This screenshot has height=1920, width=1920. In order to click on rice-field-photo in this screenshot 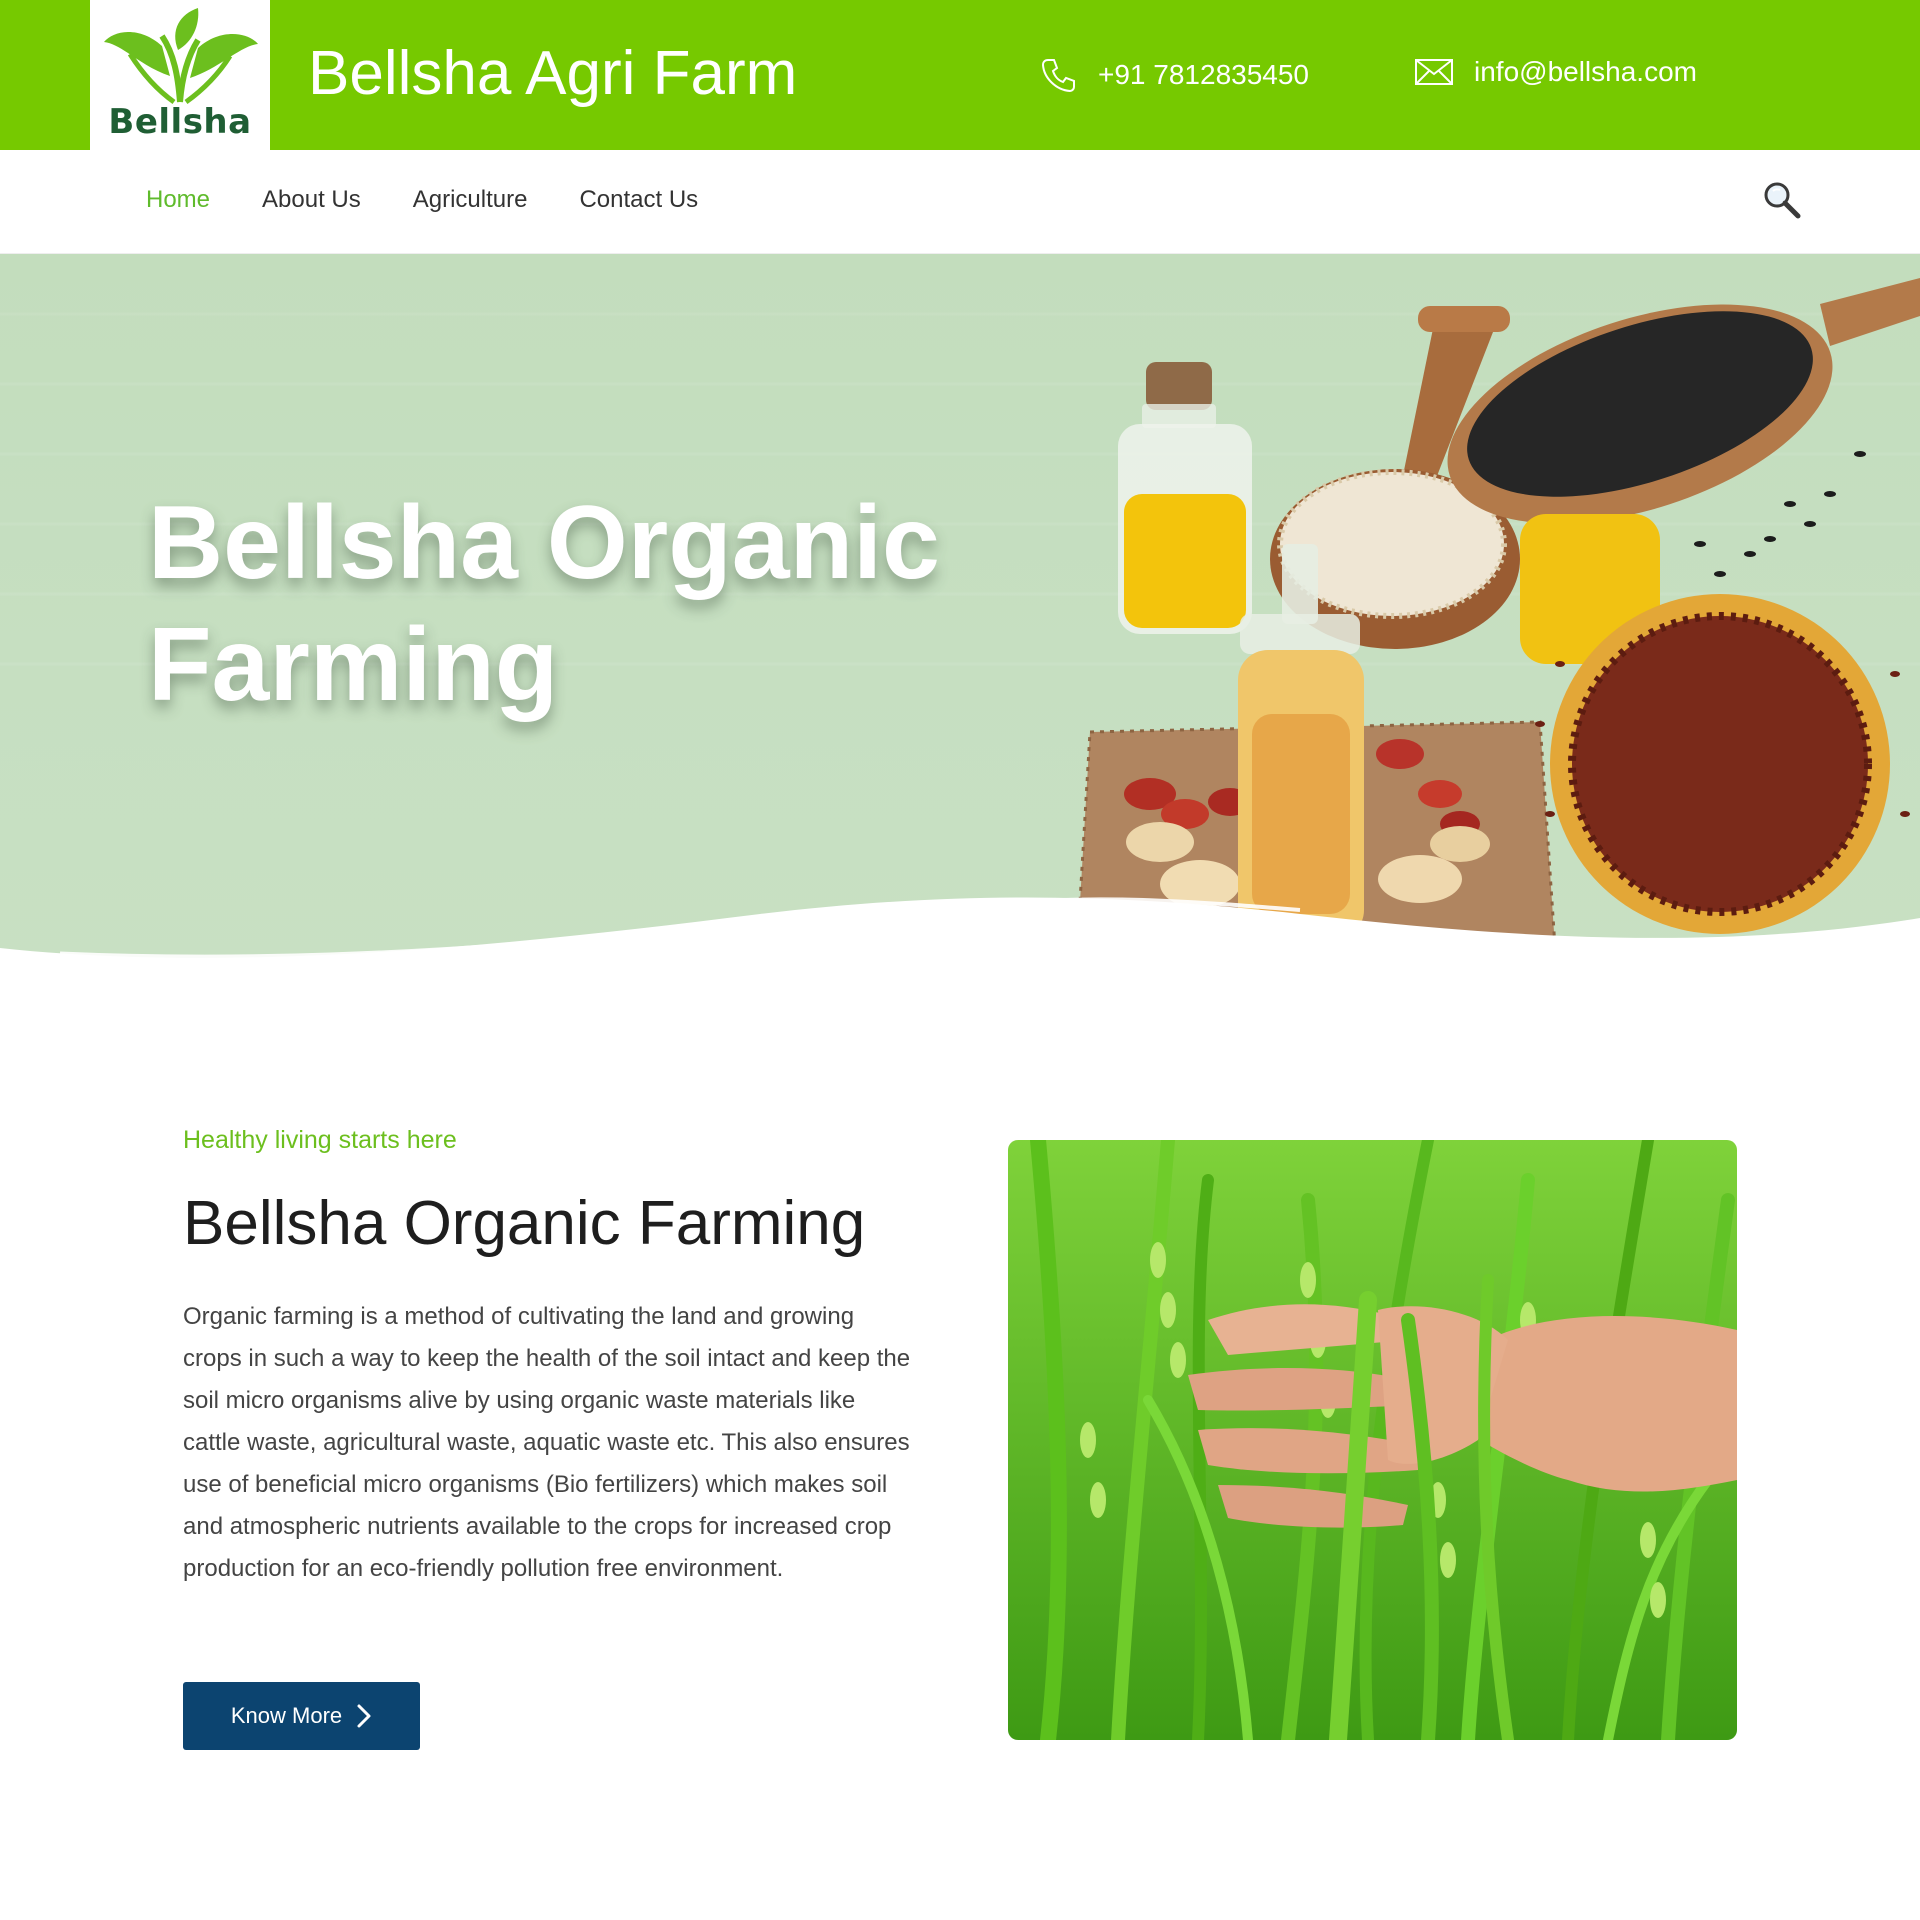, I will do `click(1372, 1440)`.